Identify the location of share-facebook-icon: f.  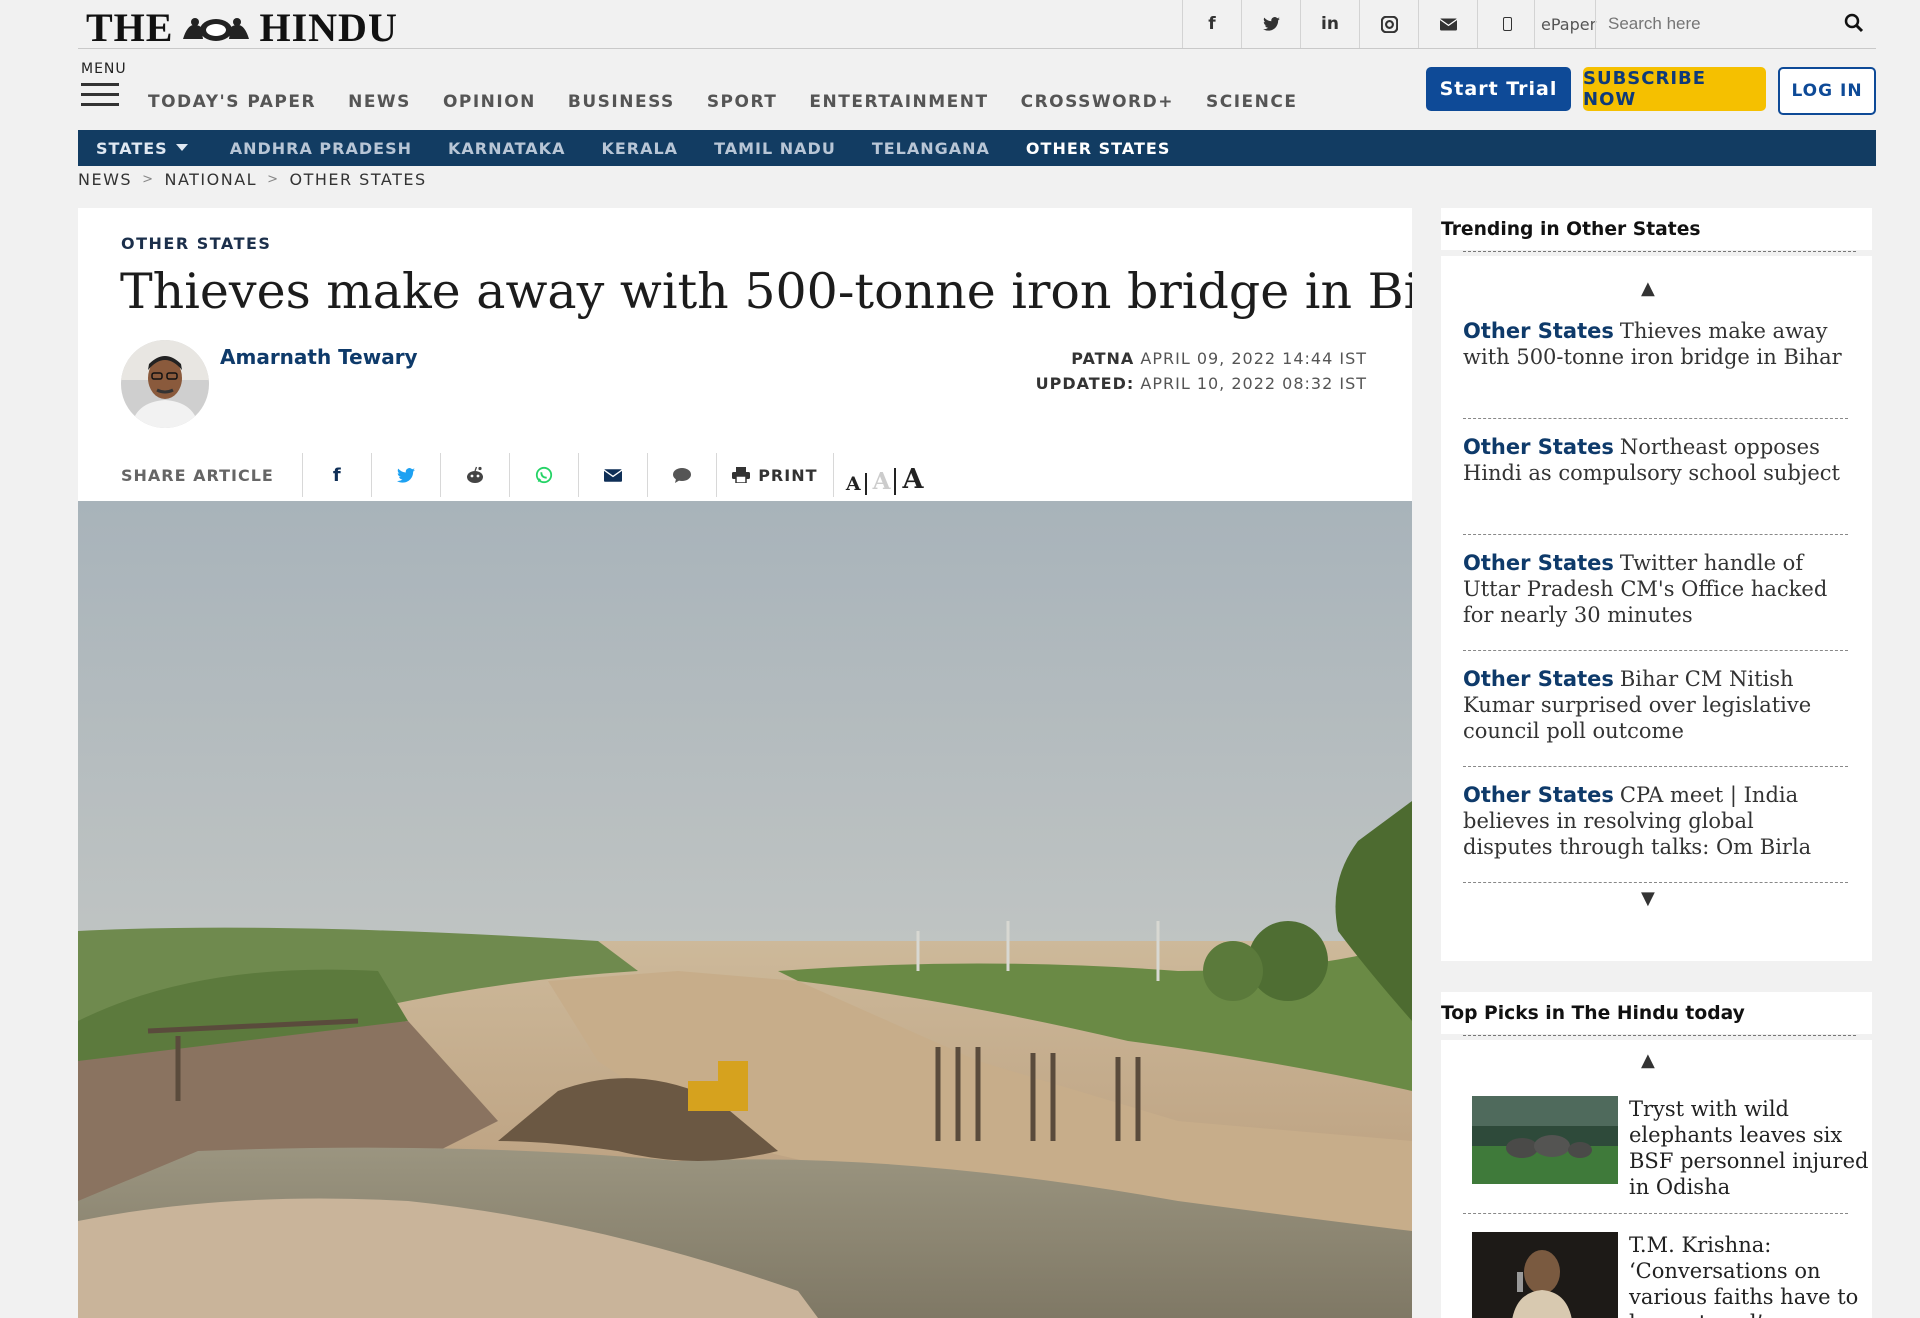
(336, 475).